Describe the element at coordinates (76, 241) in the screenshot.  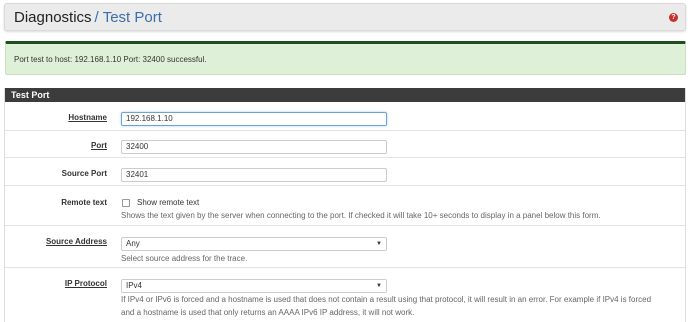
I see `source-address-label: Source Address` at that location.